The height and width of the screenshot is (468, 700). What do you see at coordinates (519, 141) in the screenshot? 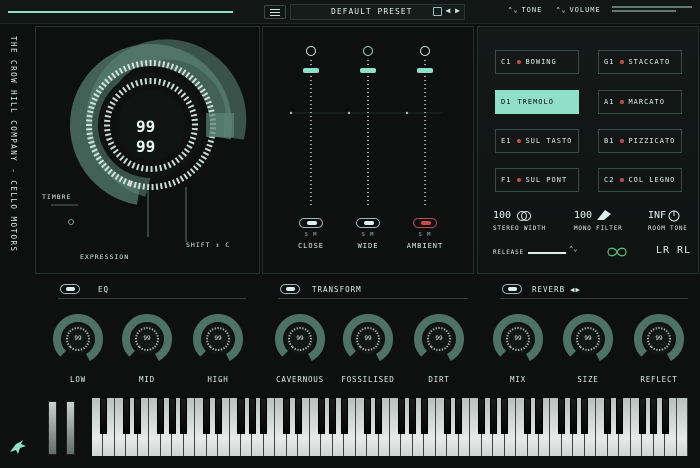
I see `indicator-dot-icon` at bounding box center [519, 141].